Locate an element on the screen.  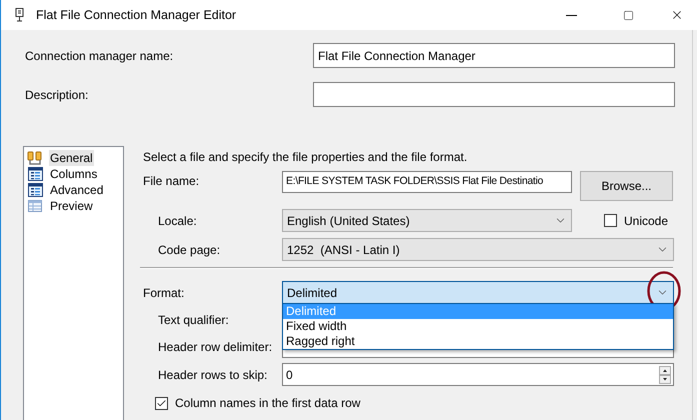
code-page-dropdown: 1252 (ANSI - Latin I) is located at coordinates (478, 249).